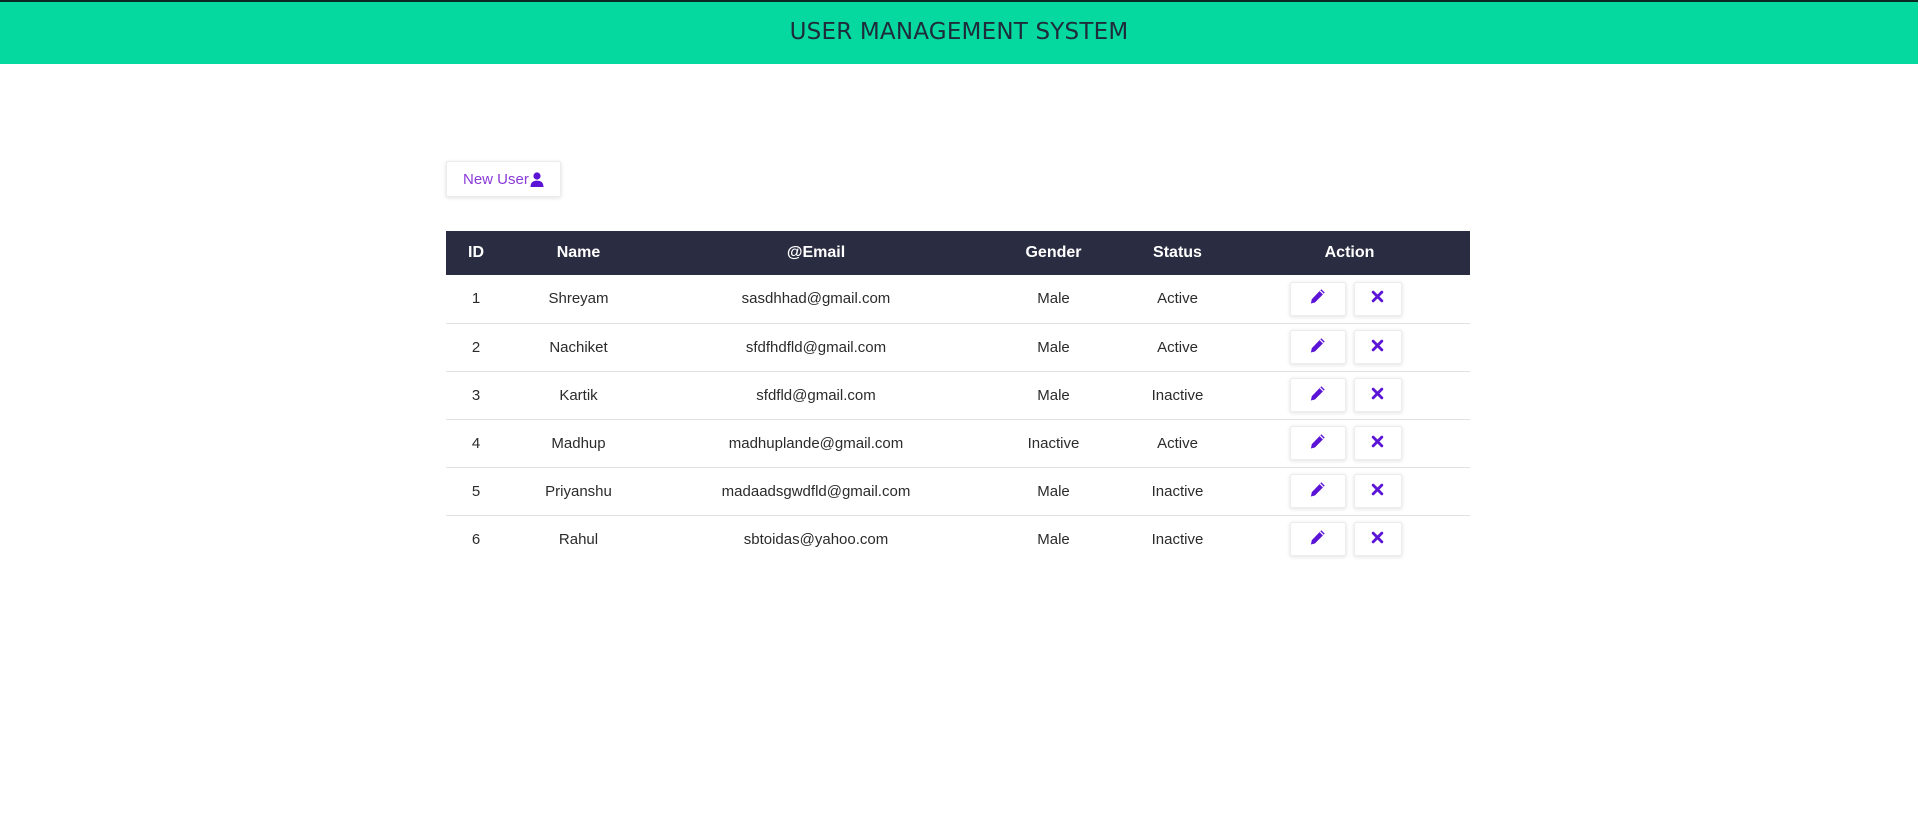 The width and height of the screenshot is (1918, 828). What do you see at coordinates (476, 395) in the screenshot?
I see `cell-id: 3` at bounding box center [476, 395].